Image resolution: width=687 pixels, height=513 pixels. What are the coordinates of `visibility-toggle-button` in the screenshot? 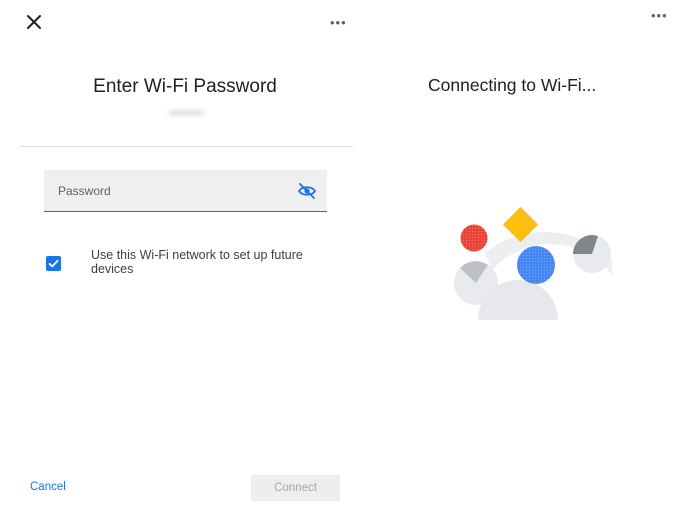 It's located at (307, 191).